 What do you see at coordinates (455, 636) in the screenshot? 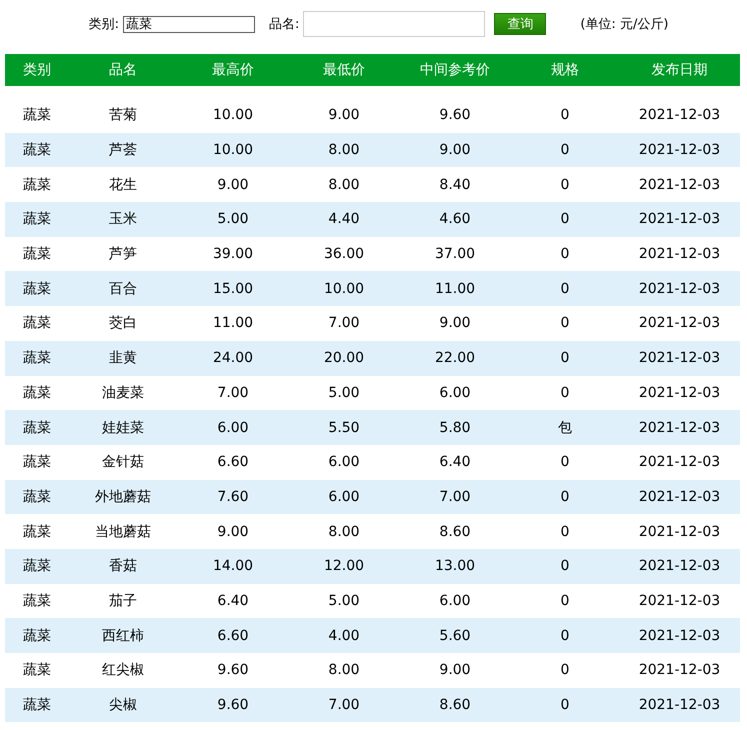
I see `table-cell-text: 5.60` at bounding box center [455, 636].